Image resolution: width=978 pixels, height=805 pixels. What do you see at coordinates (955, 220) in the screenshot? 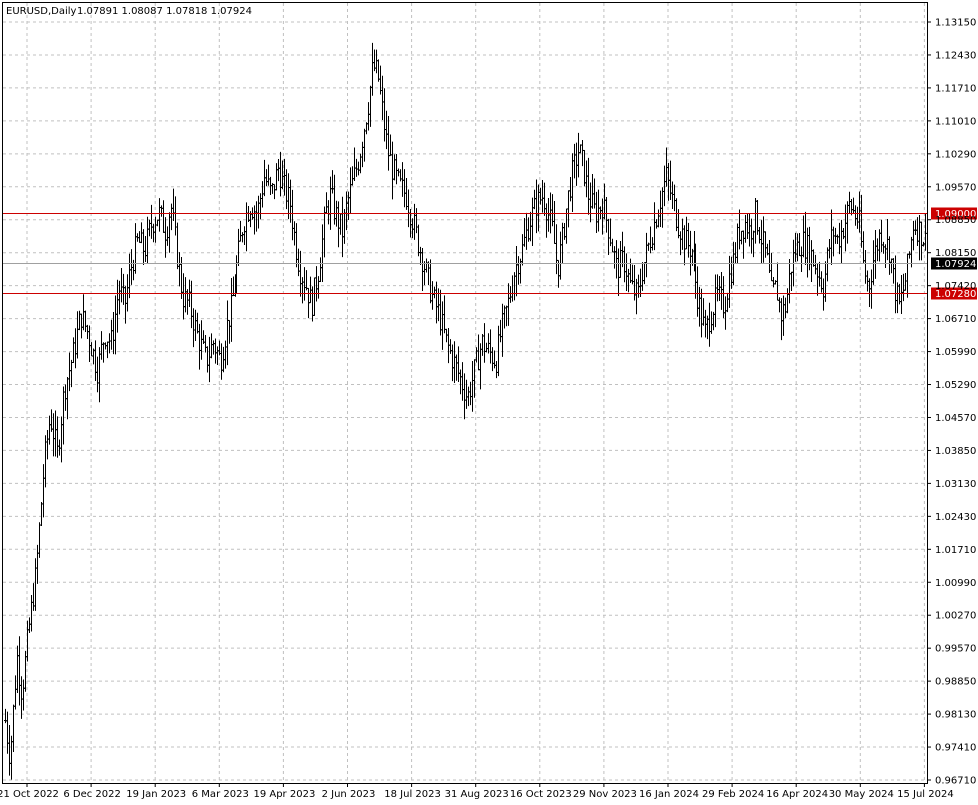
I see `y-tick-label: 1.08850` at bounding box center [955, 220].